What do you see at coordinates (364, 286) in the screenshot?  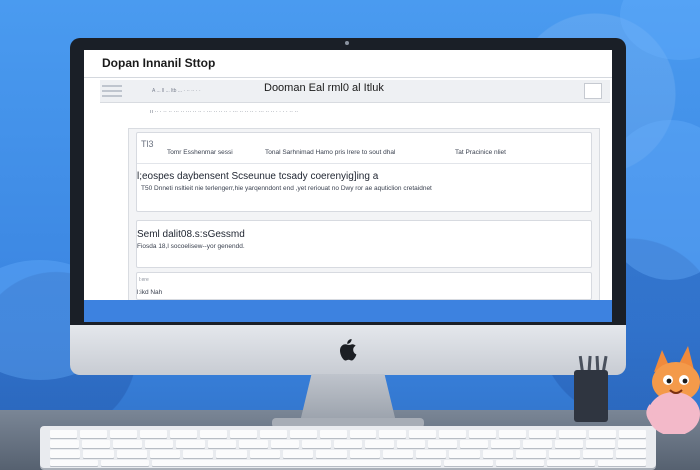 I see `content-card: l:ere l:ikd Nah` at bounding box center [364, 286].